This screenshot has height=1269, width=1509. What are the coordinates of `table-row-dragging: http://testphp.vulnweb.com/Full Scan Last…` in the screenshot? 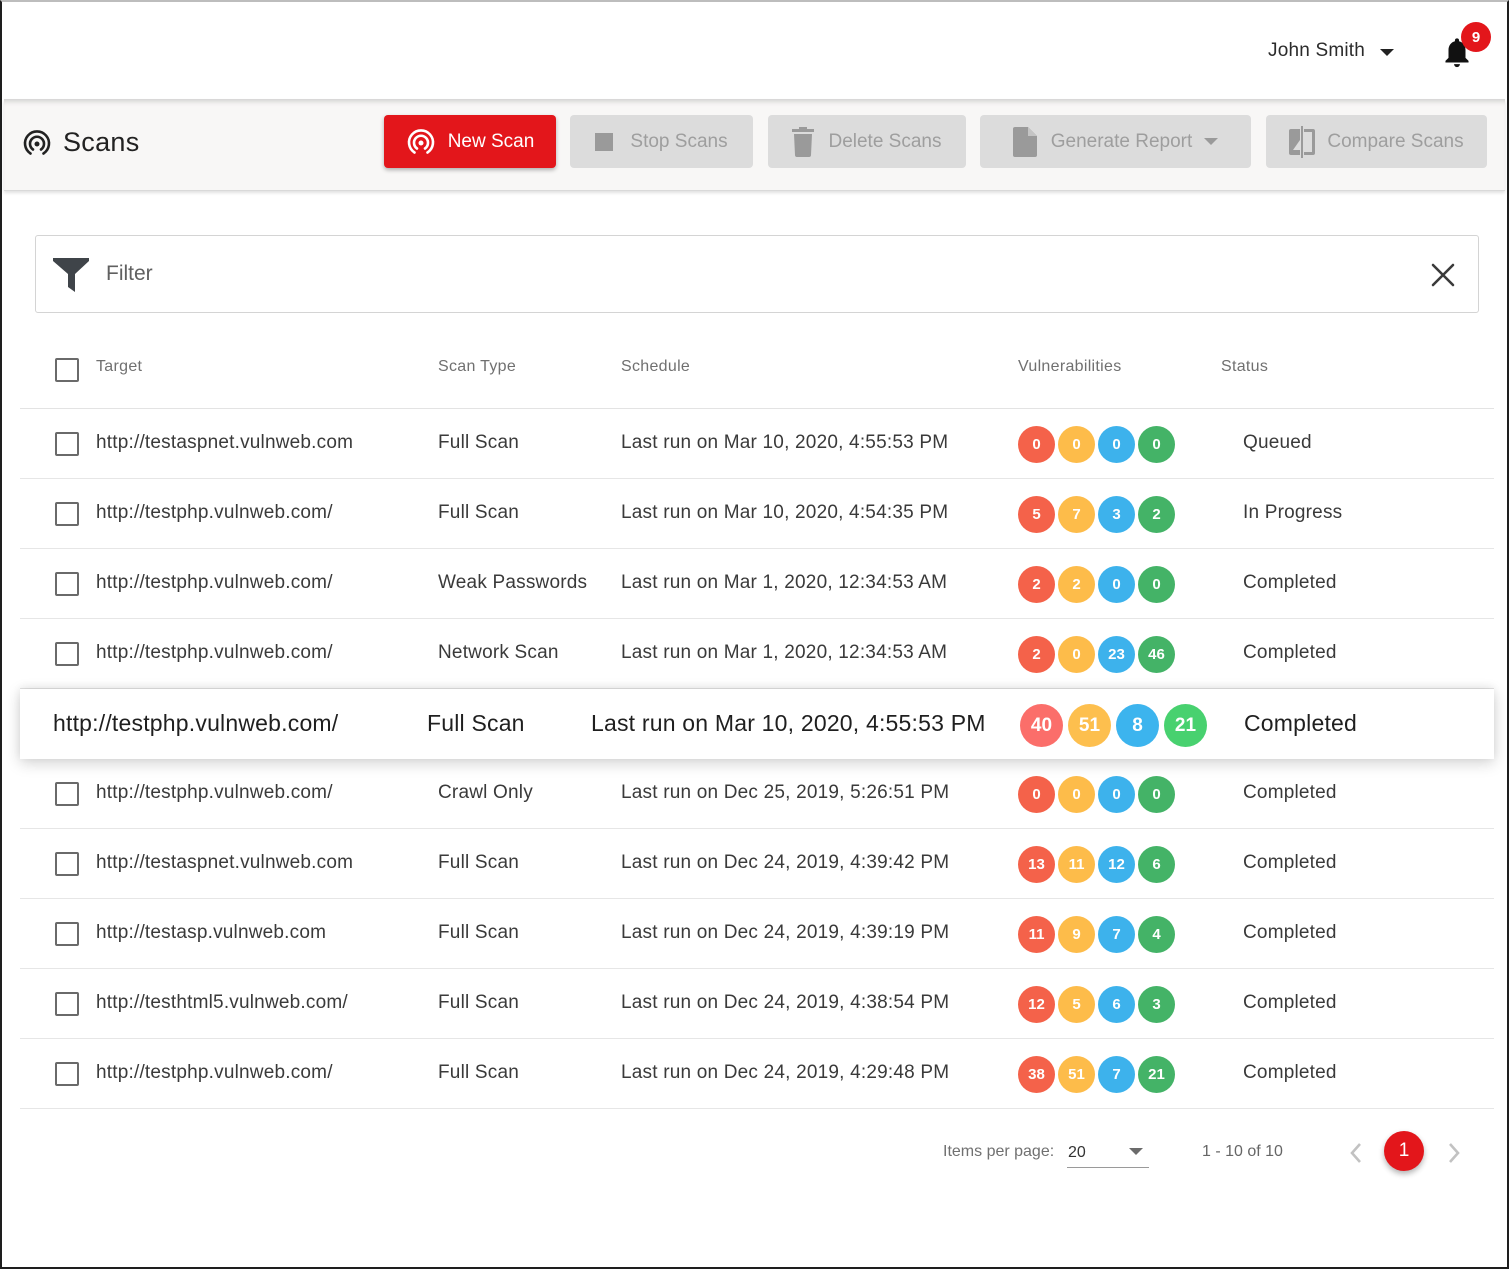 It's located at (757, 724).